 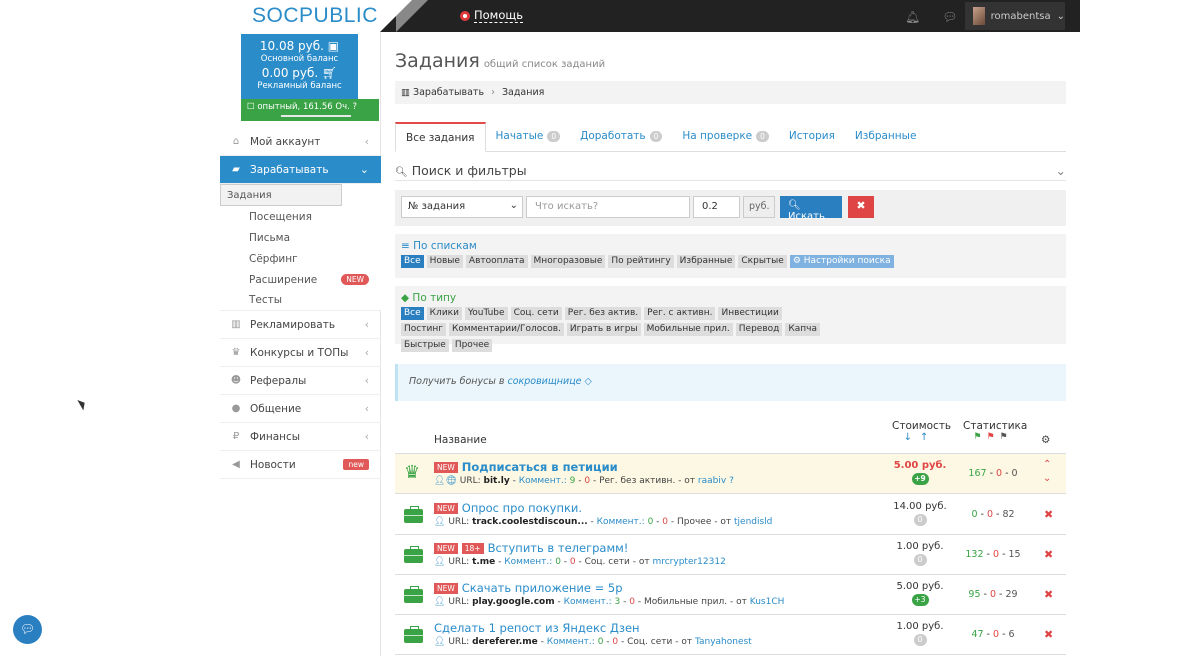 What do you see at coordinates (508, 508) in the screenshot?
I see `task-title: NEW Опрос про покупки.` at bounding box center [508, 508].